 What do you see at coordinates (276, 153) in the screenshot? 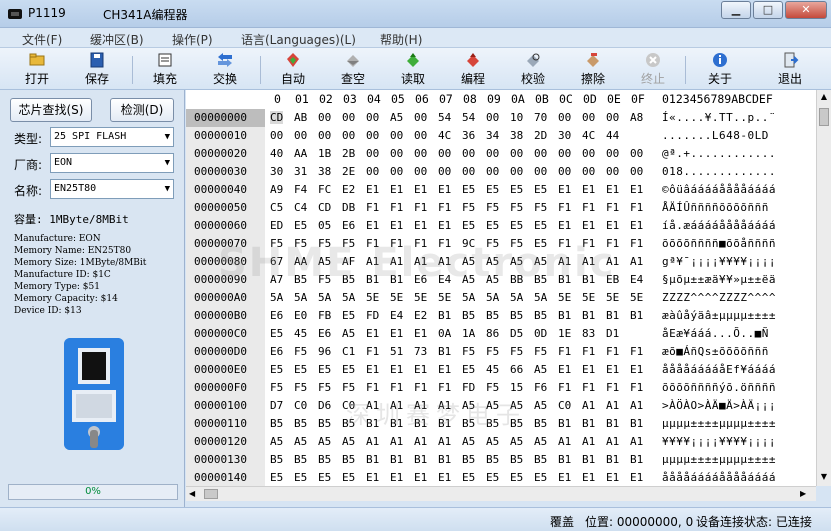
I see `hex-byte: 40` at bounding box center [276, 153].